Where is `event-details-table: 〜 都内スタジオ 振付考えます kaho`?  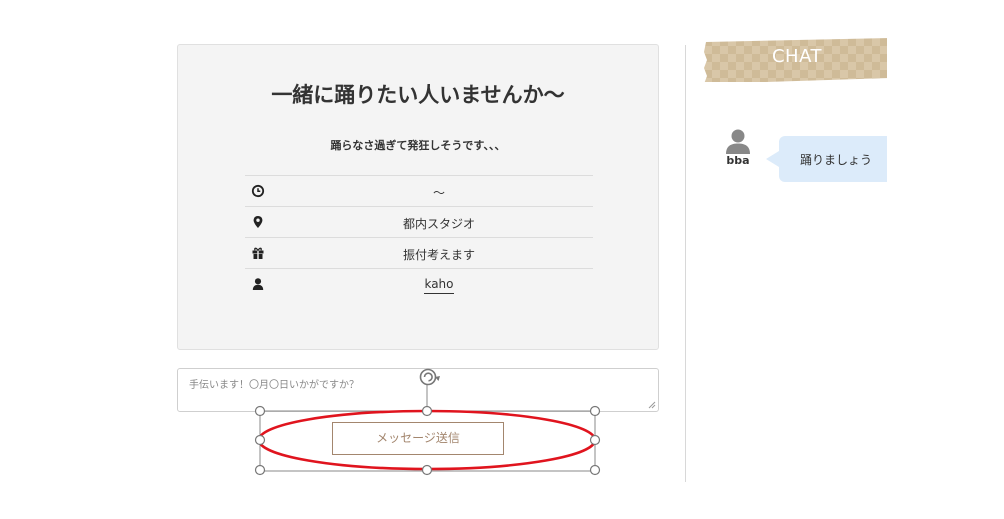 event-details-table: 〜 都内スタジオ 振付考えます kaho is located at coordinates (419, 237).